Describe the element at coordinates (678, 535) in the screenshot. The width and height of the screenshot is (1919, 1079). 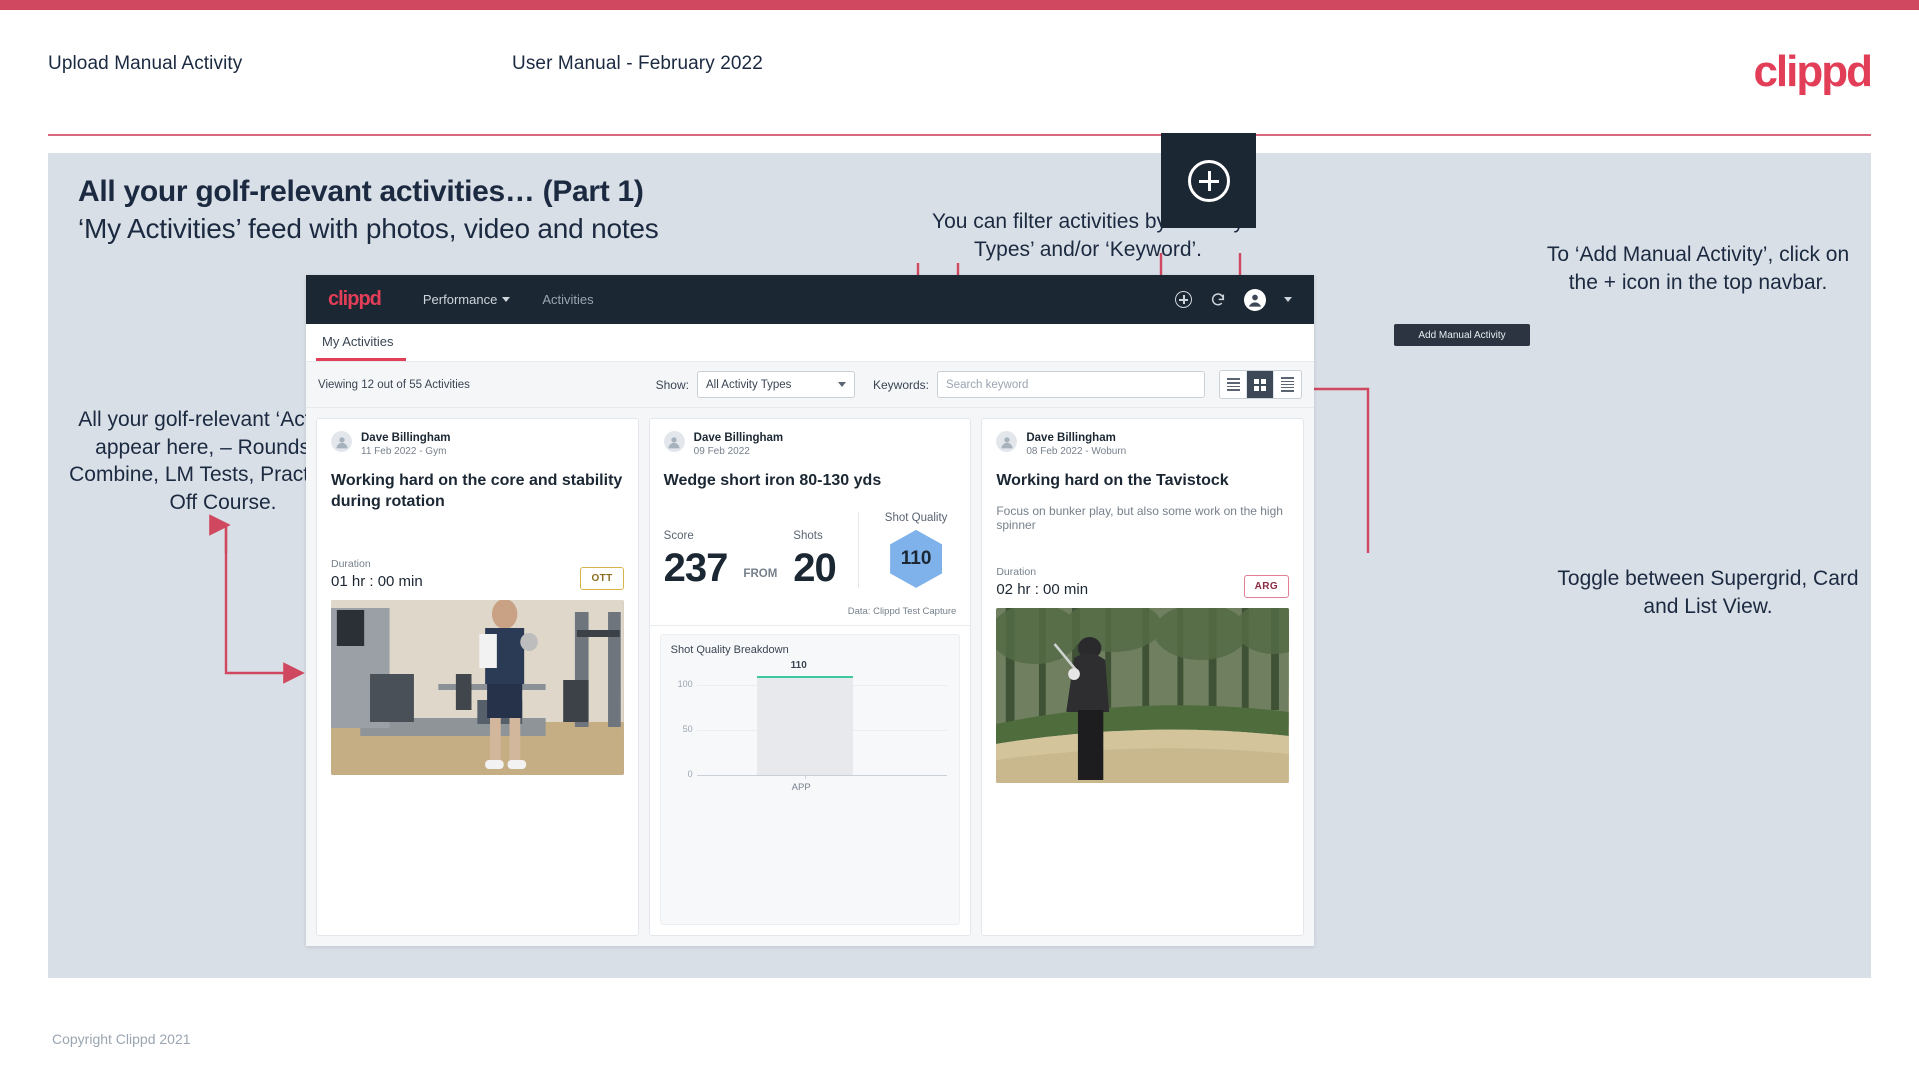
I see `score-label: Score` at that location.